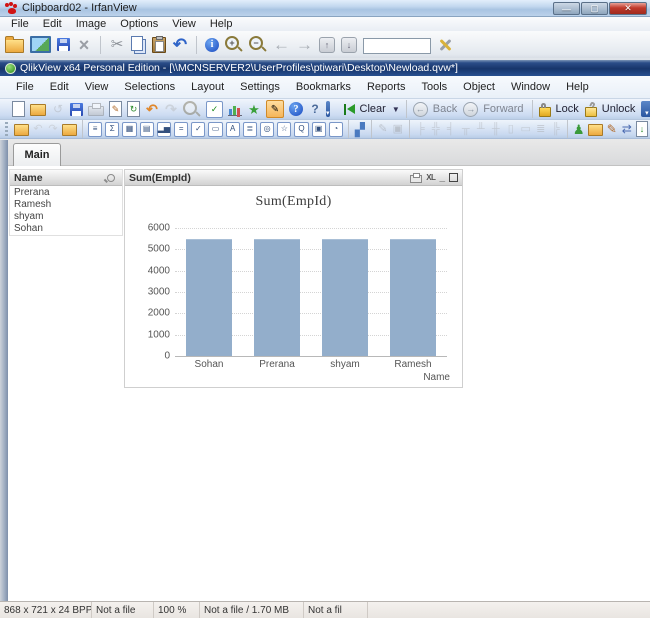 This screenshot has height=618, width=650. Describe the element at coordinates (466, 129) in the screenshot. I see `align-top-icon: ╥` at that location.